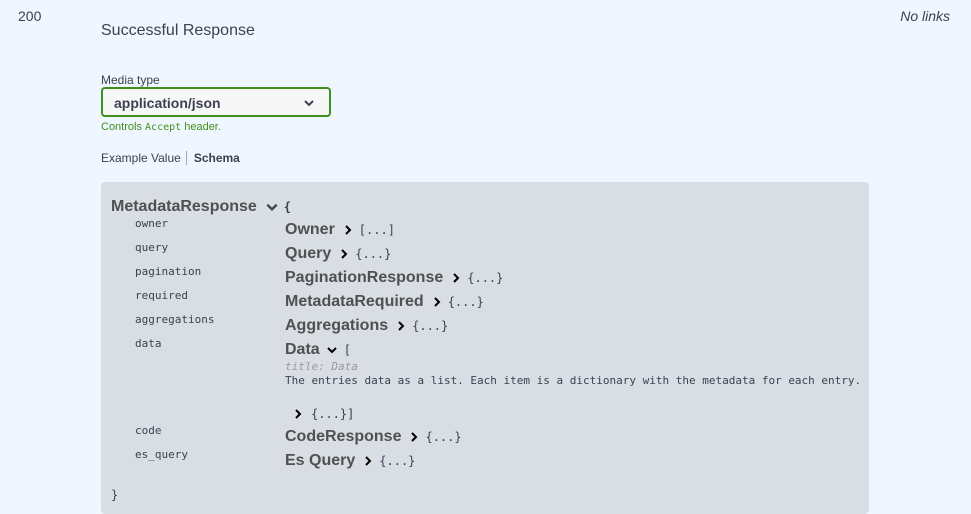  What do you see at coordinates (337, 325) in the screenshot?
I see `type-name: Aggregations` at bounding box center [337, 325].